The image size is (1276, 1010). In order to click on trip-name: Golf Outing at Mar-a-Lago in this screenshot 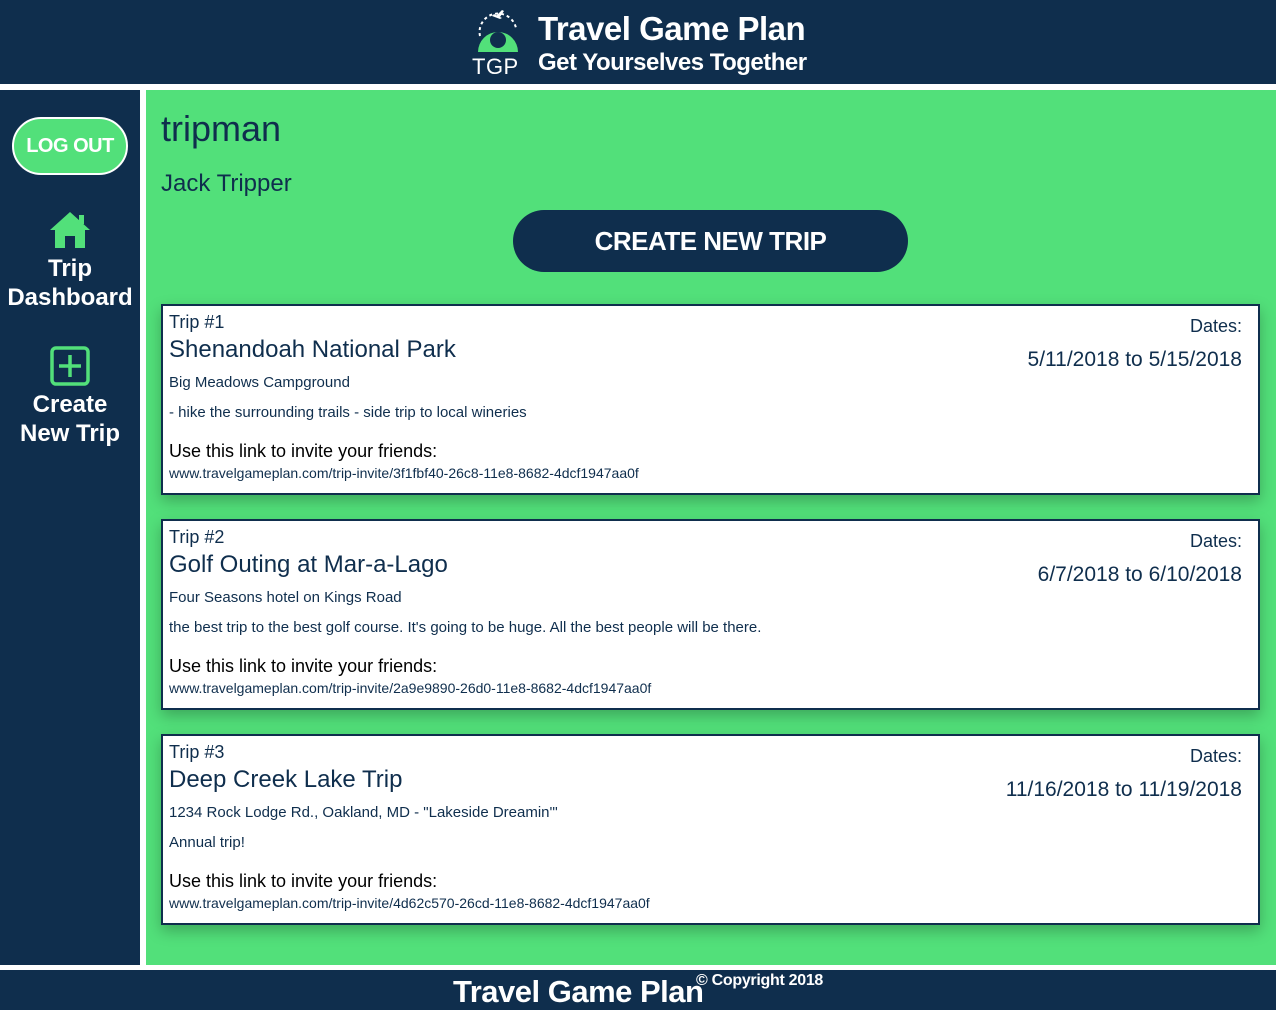, I will do `click(308, 564)`.